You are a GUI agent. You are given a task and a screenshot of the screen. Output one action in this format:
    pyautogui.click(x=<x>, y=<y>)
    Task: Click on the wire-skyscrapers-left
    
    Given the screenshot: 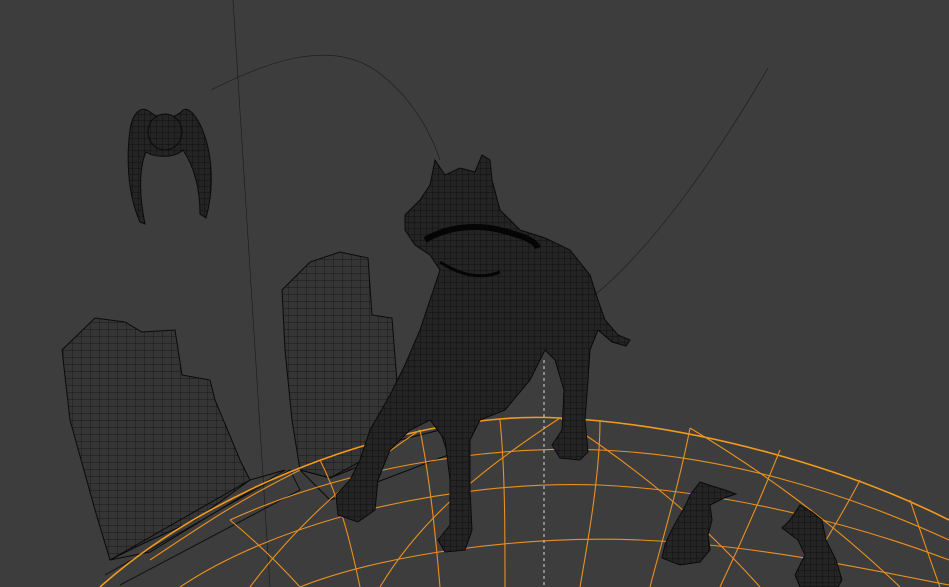 What is the action you would take?
    pyautogui.click(x=181, y=451)
    